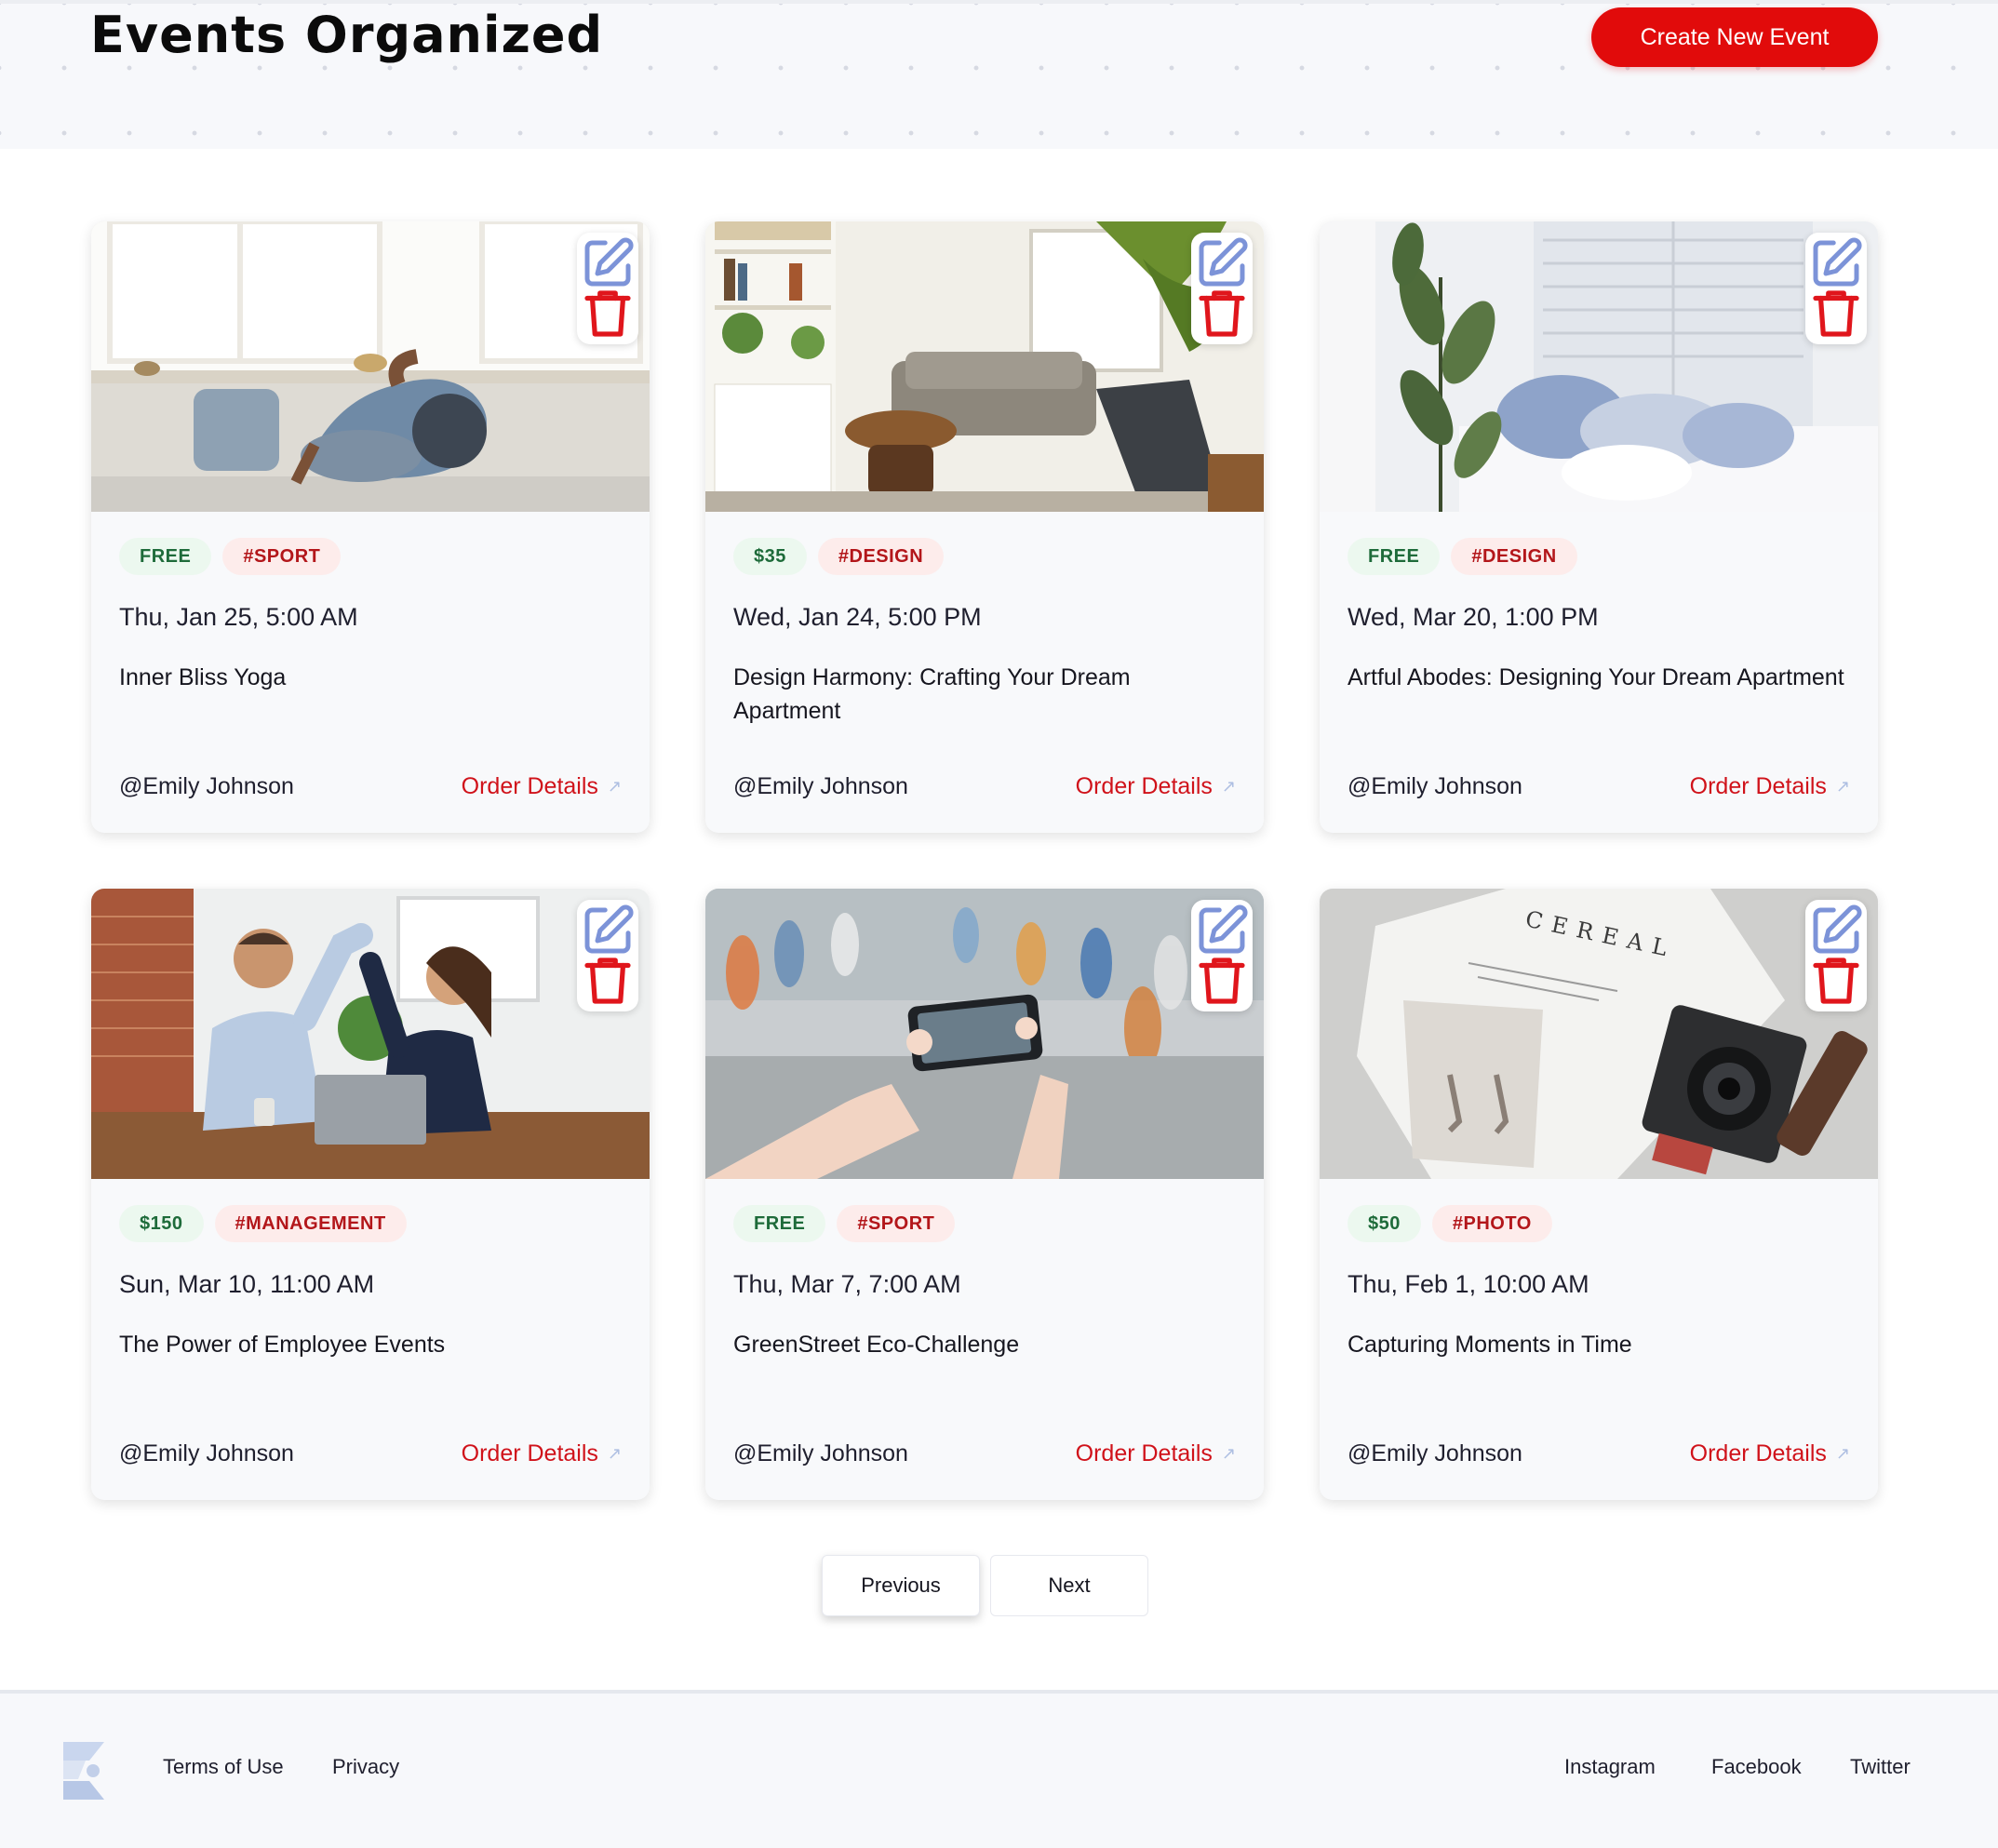 The width and height of the screenshot is (1998, 1848). Describe the element at coordinates (1599, 367) in the screenshot. I see `event-image-bedroom` at that location.